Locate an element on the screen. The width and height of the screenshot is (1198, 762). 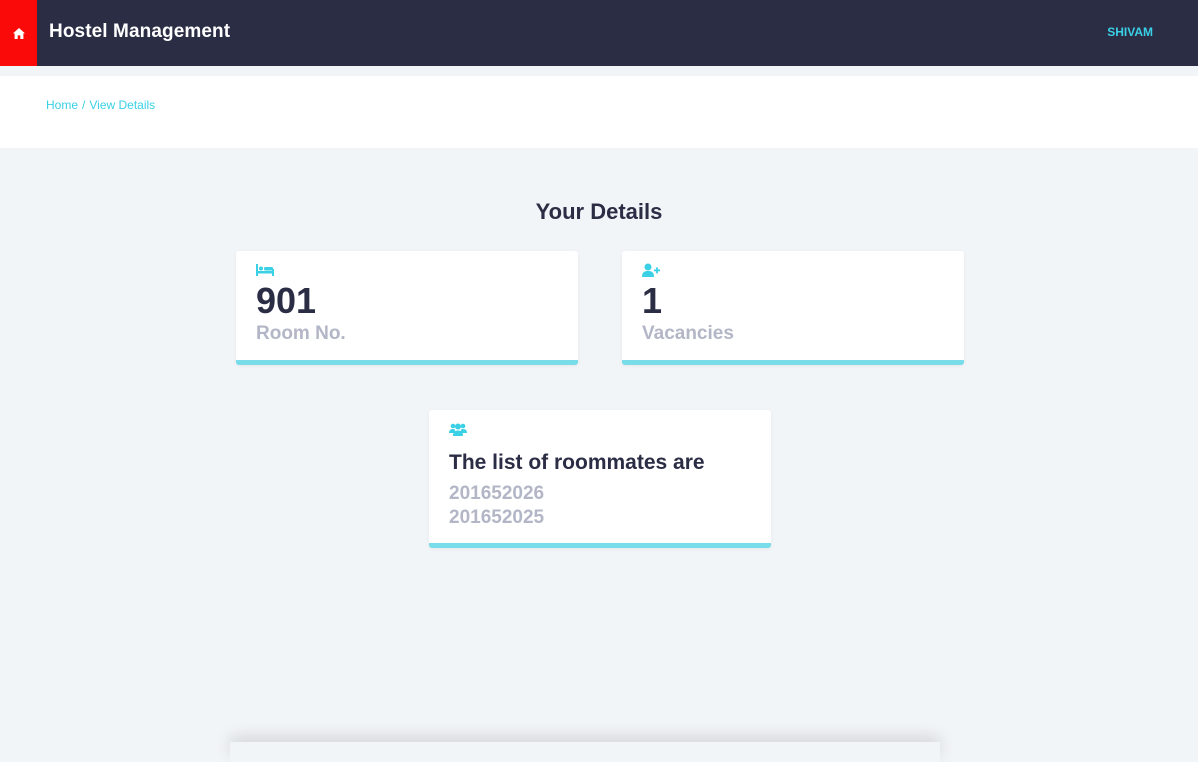
list-item: 201652026 is located at coordinates (497, 493).